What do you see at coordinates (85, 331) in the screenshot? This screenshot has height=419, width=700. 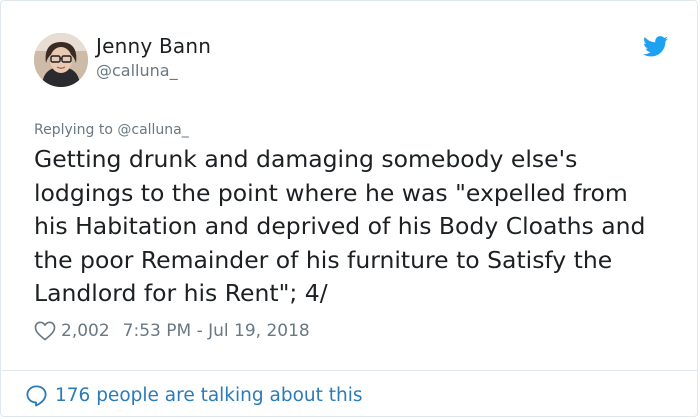 I see `like-count: 2,002` at bounding box center [85, 331].